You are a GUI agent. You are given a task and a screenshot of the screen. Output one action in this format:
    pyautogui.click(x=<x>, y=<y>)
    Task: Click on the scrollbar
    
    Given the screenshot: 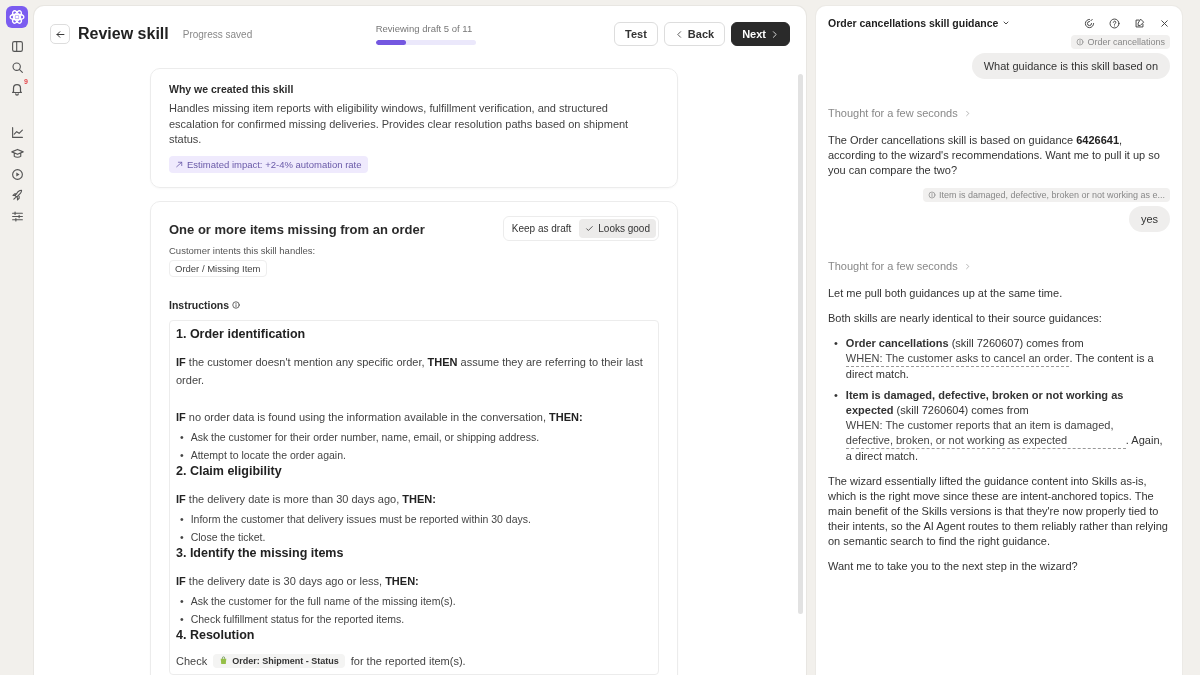 What is the action you would take?
    pyautogui.click(x=800, y=344)
    